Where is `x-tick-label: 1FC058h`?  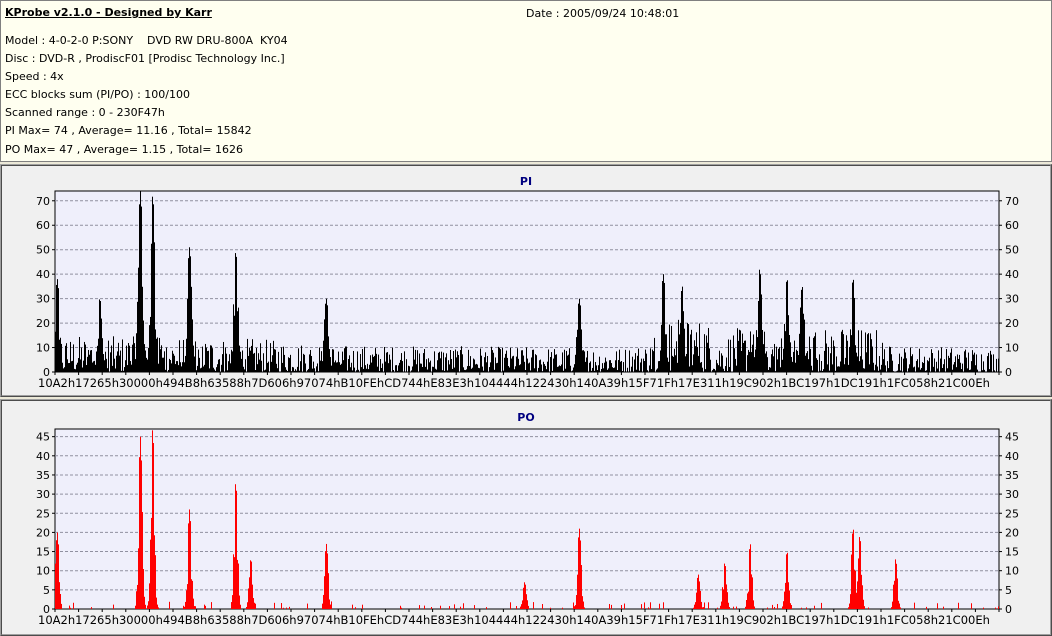
x-tick-label: 1FC058h is located at coordinates (912, 620).